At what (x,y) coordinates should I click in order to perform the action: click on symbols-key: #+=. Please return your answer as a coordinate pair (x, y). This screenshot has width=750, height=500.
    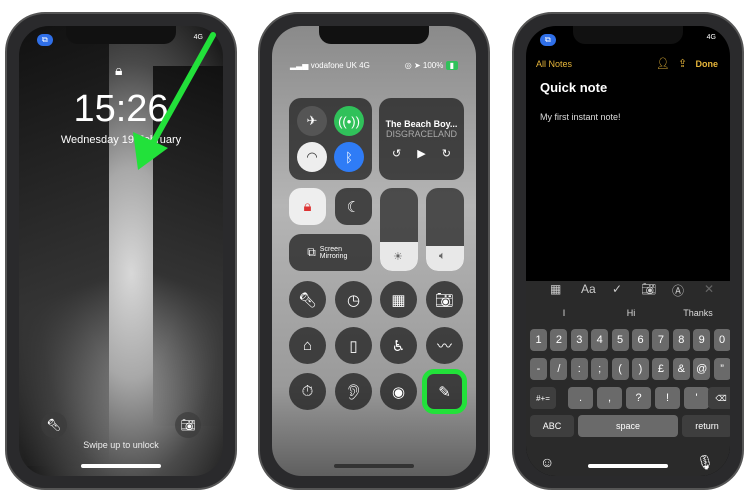
    Looking at the image, I should click on (543, 398).